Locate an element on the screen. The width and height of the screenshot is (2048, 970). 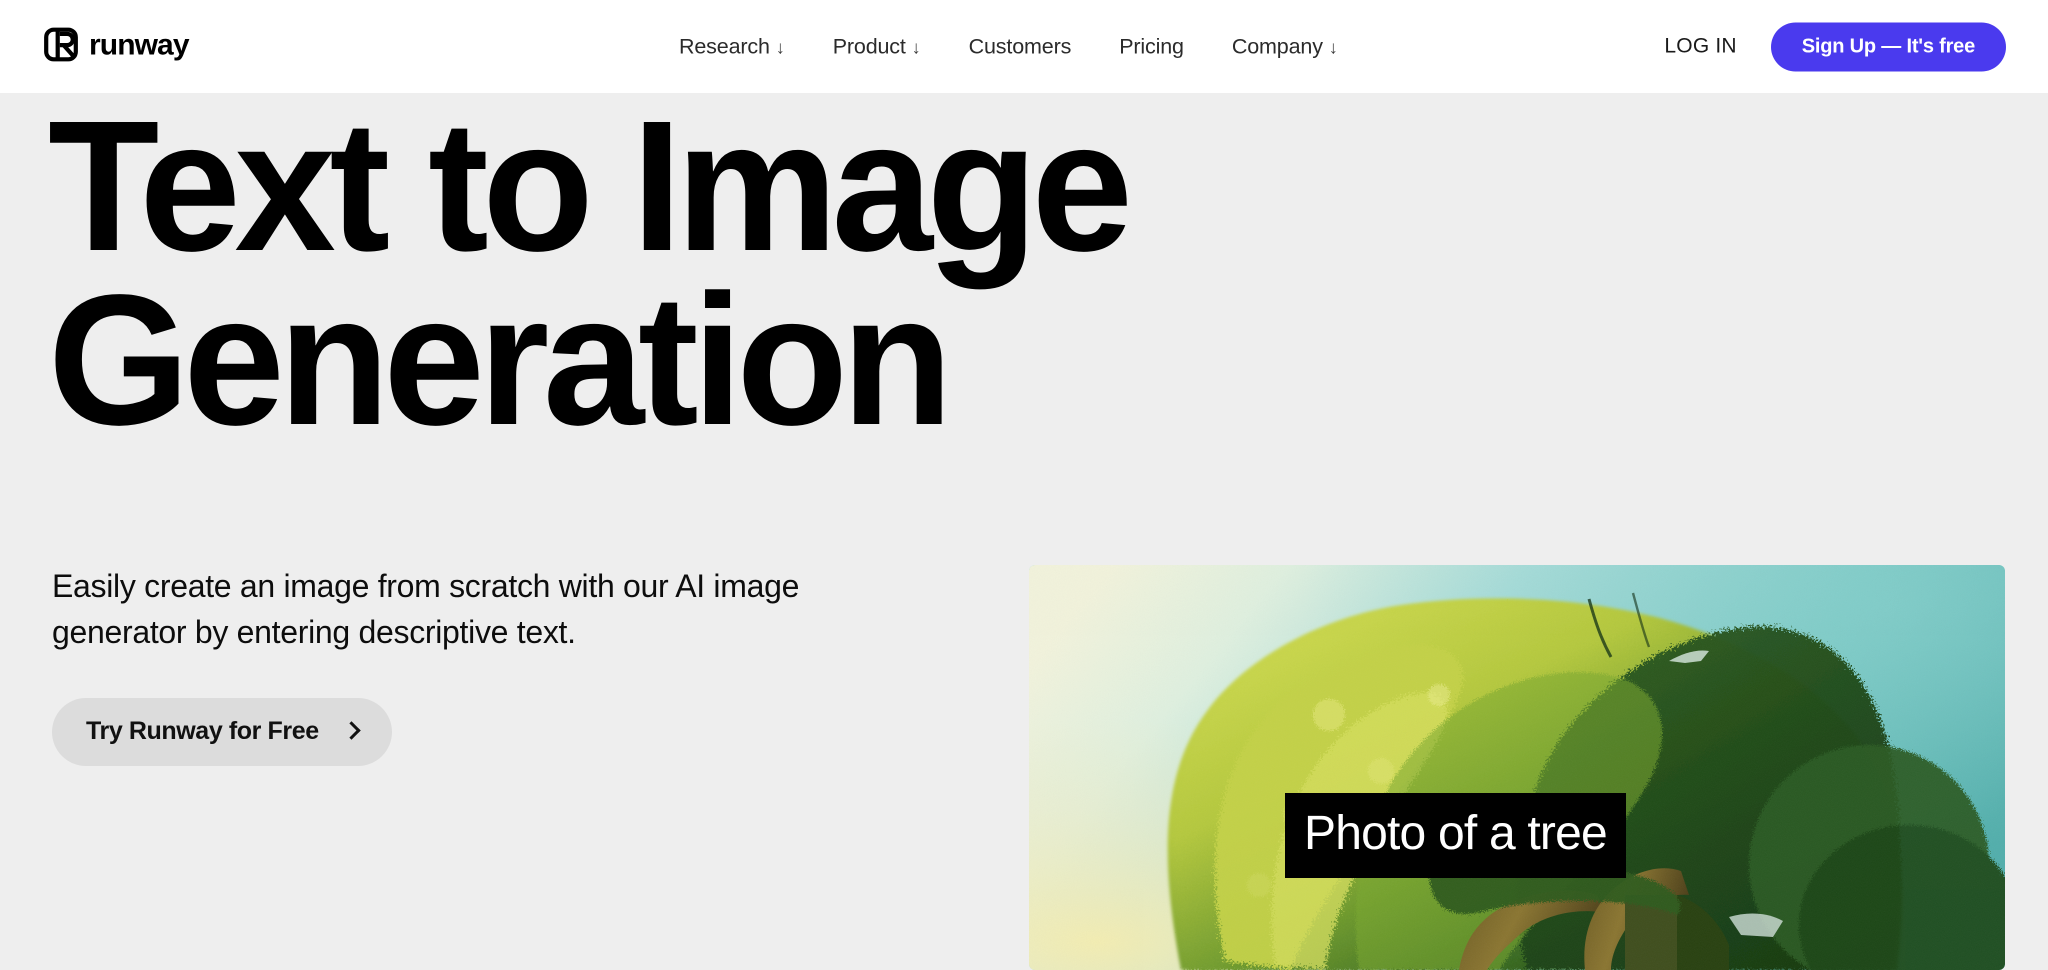
chevron-right-icon is located at coordinates (351, 730).